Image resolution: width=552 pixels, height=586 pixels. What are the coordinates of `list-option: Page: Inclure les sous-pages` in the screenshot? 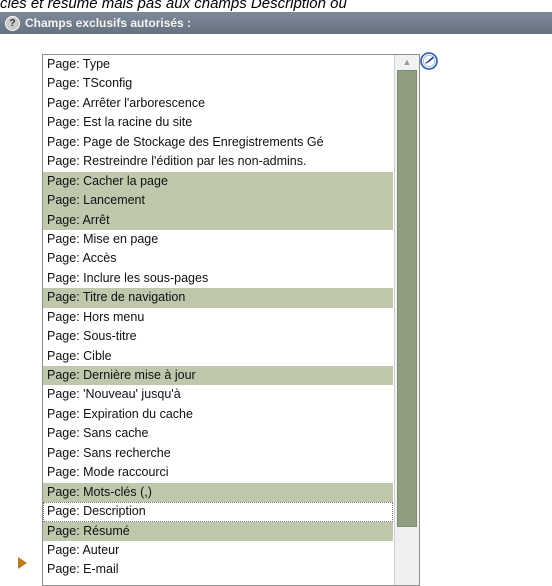 It's located at (218, 278).